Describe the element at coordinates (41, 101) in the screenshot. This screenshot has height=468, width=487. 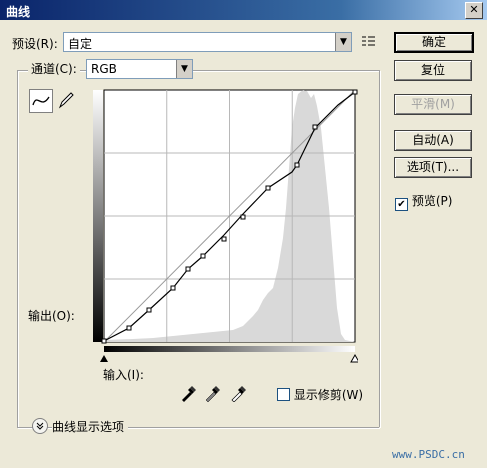
I see `curve-point-tool-icon` at that location.